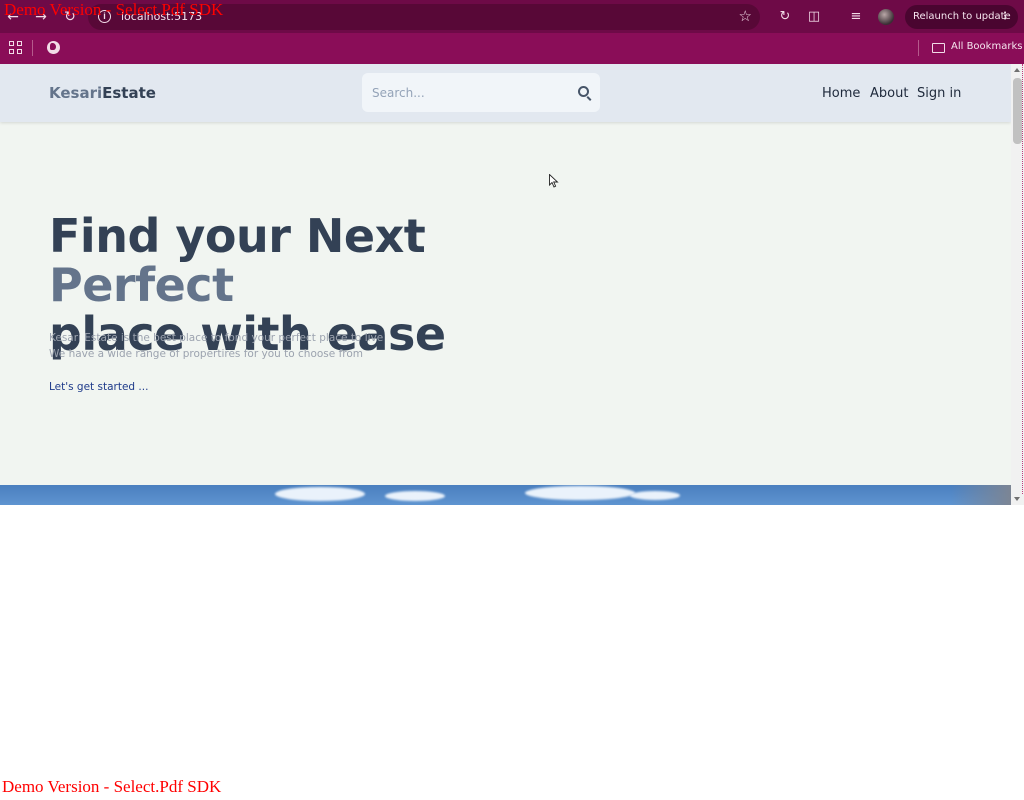 Image resolution: width=1024 pixels, height=800 pixels. Describe the element at coordinates (467, 93) in the screenshot. I see `search-input` at that location.